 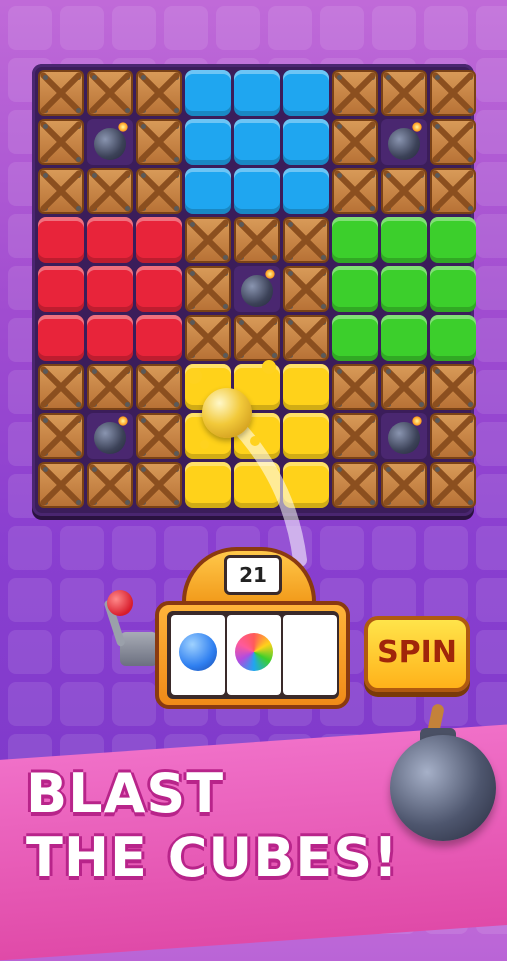 I want to click on lever-knob, so click(x=120, y=603).